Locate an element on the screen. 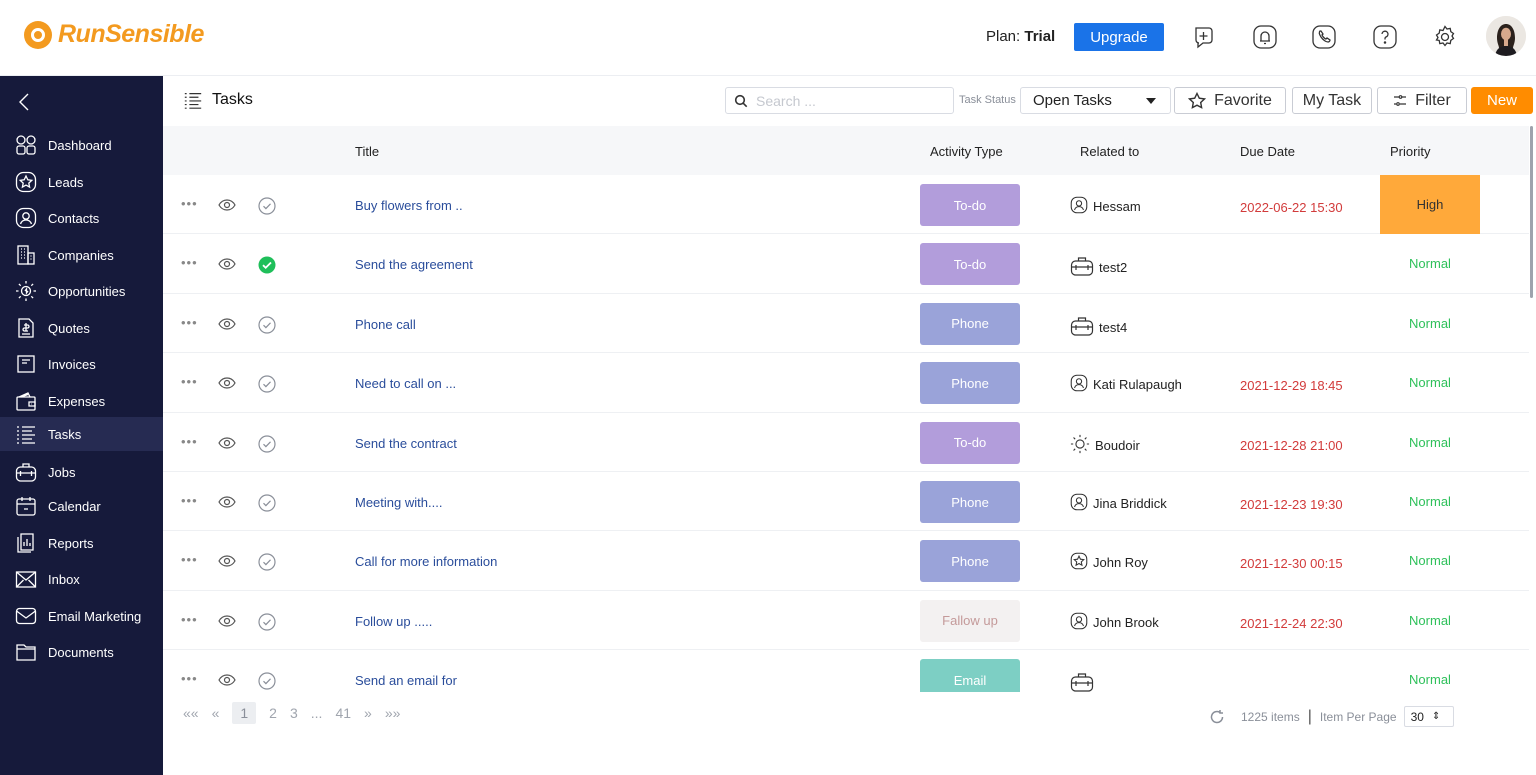 Image resolution: width=1536 pixels, height=775 pixels. table-row: ••• Send the agreement To-do test2 Normal is located at coordinates (846, 264).